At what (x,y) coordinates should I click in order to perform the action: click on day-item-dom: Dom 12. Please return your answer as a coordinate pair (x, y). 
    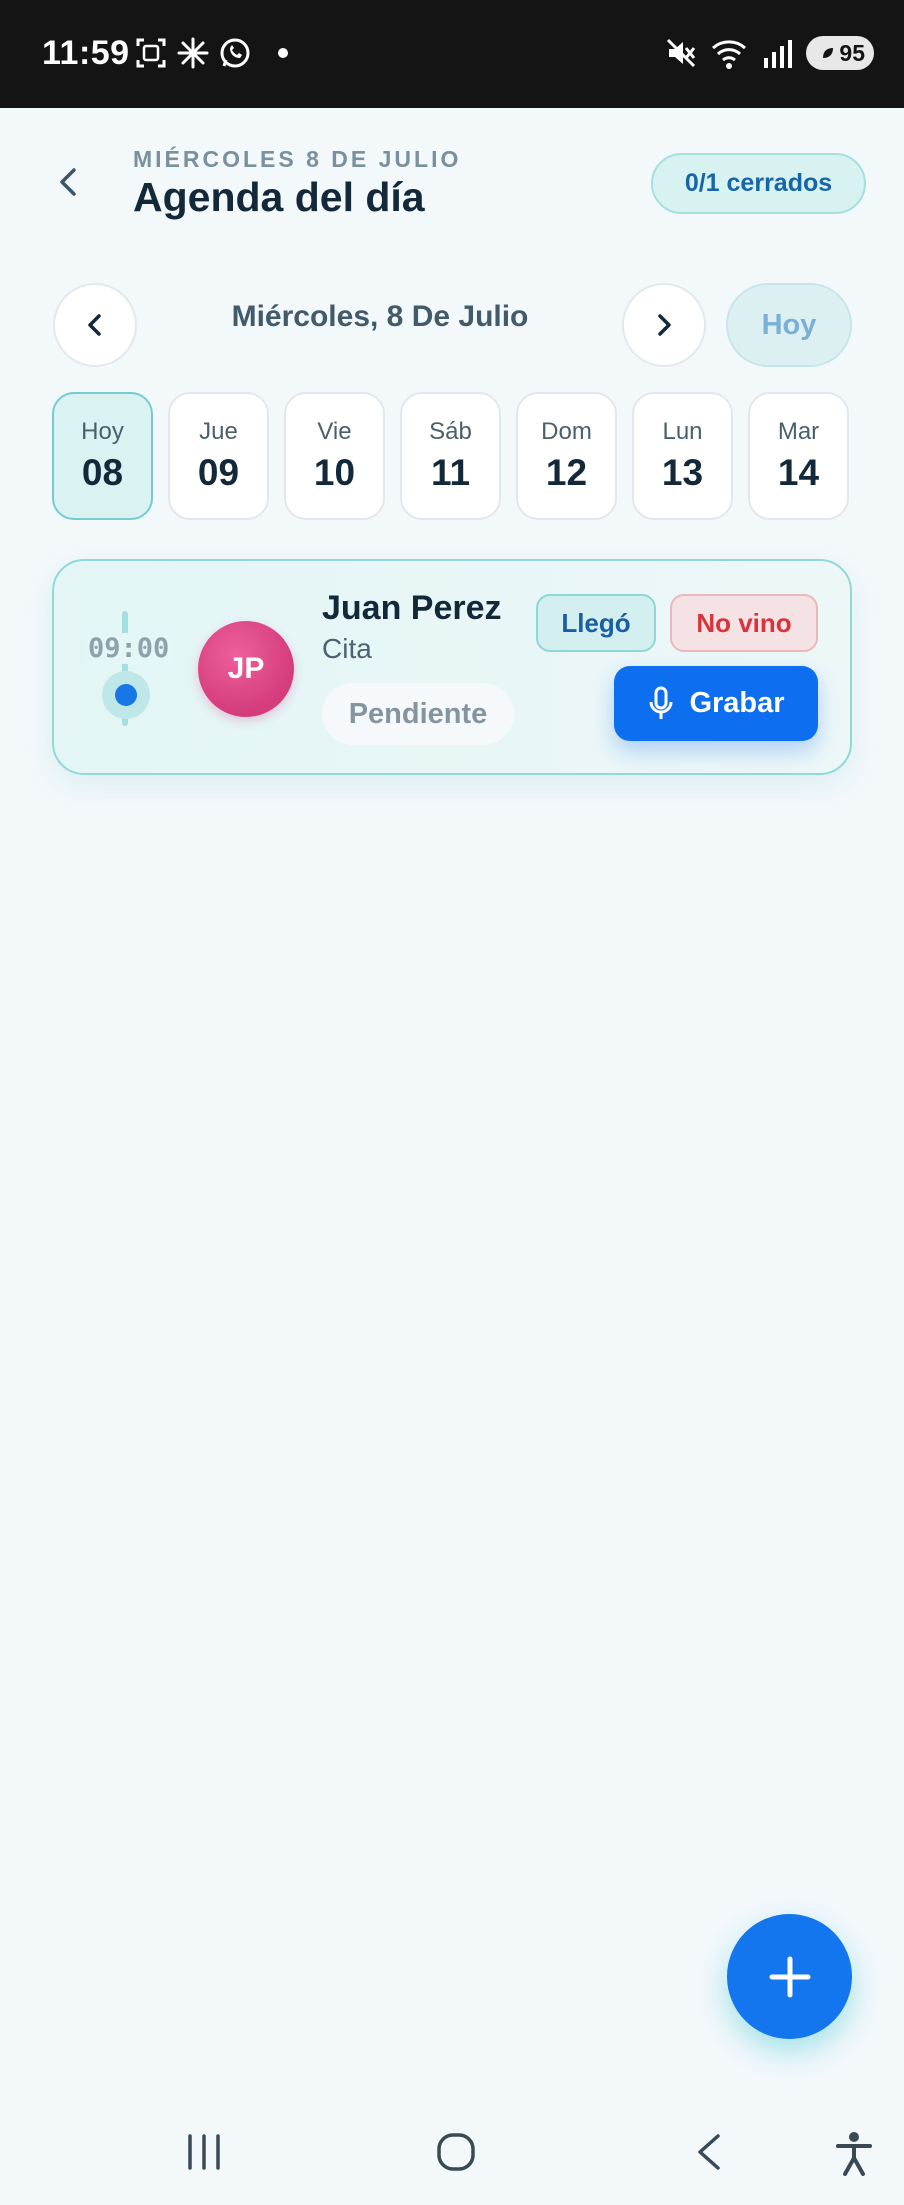
    Looking at the image, I should click on (566, 456).